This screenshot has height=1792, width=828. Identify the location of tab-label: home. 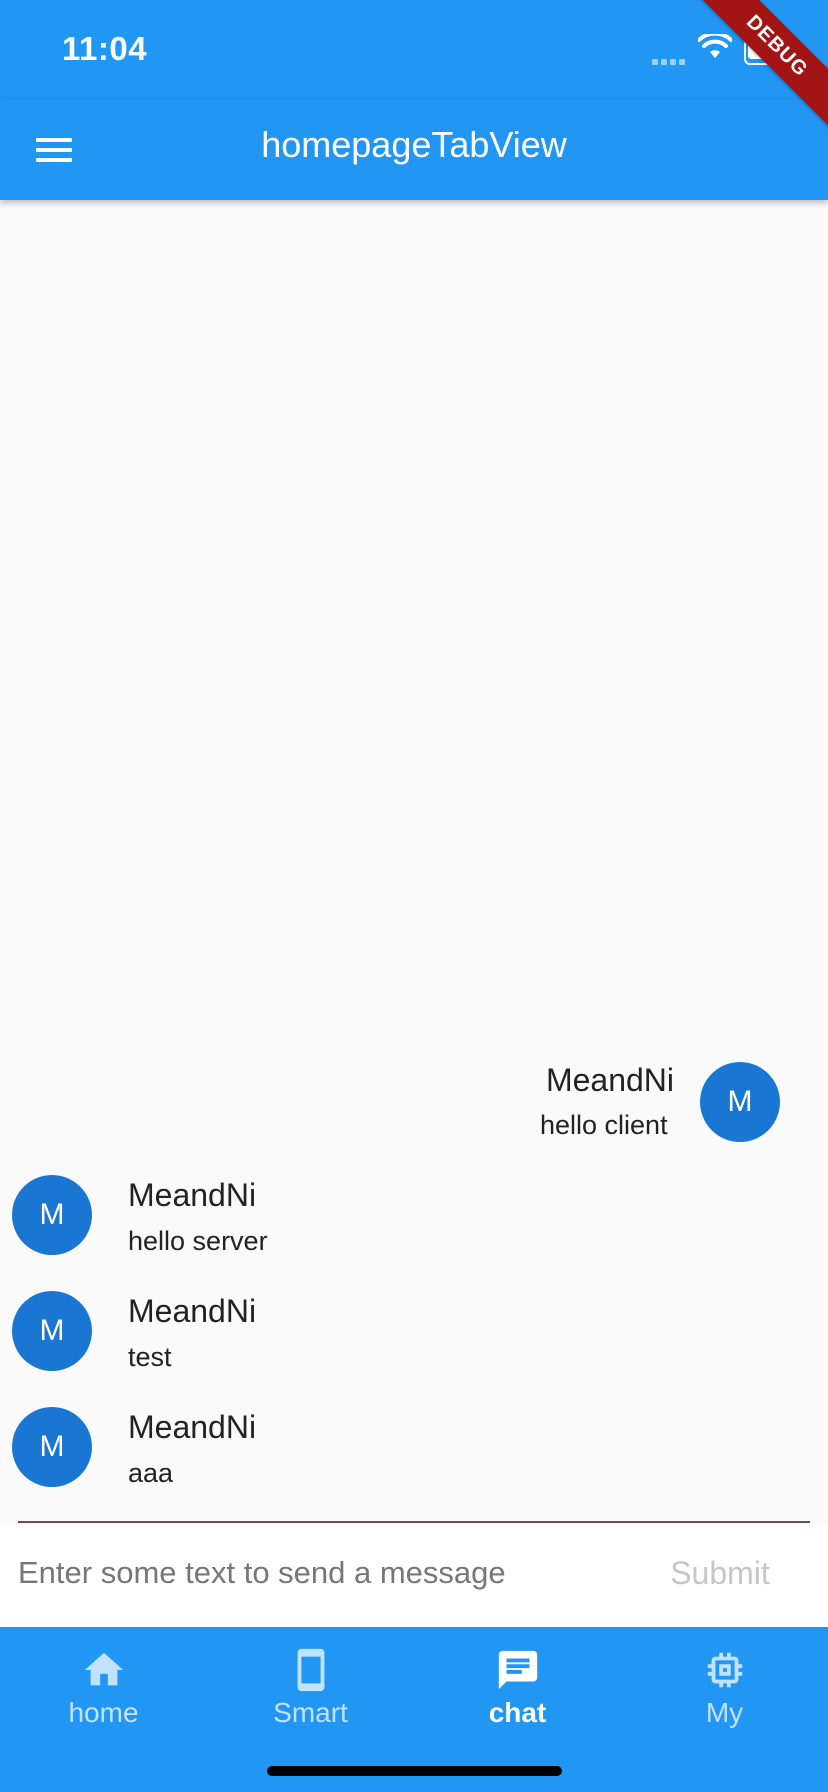
(103, 1712).